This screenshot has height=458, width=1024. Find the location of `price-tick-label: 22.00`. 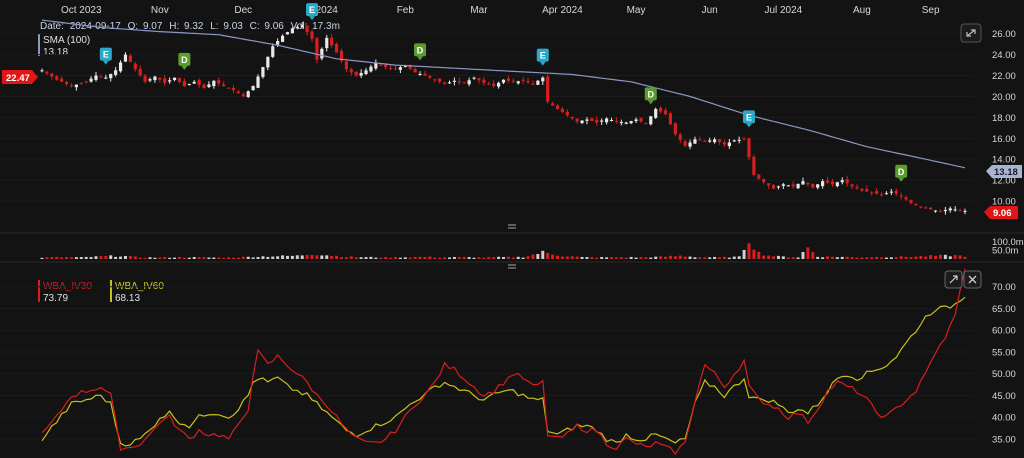

price-tick-label: 22.00 is located at coordinates (1004, 76).